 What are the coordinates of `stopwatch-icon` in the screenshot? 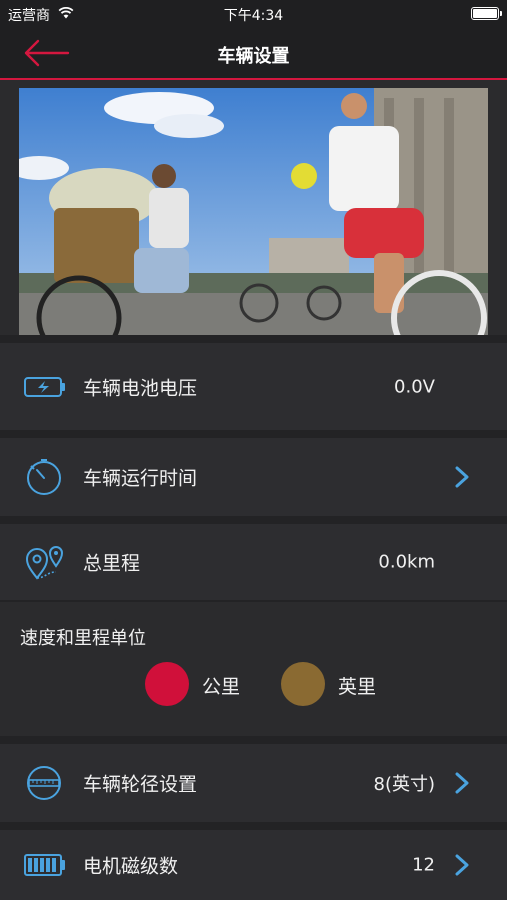 It's located at (44, 477).